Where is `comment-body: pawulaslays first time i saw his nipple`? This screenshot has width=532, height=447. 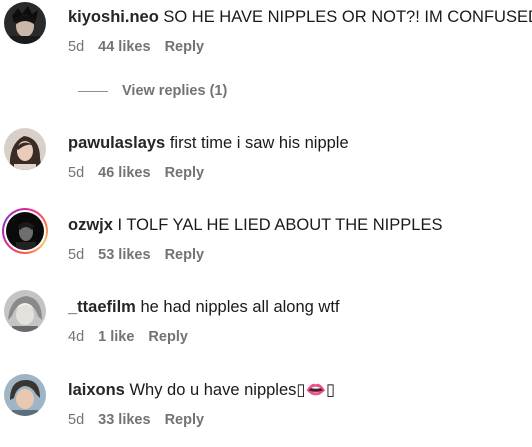
comment-body: pawulaslays first time i saw his nipple is located at coordinates (208, 143).